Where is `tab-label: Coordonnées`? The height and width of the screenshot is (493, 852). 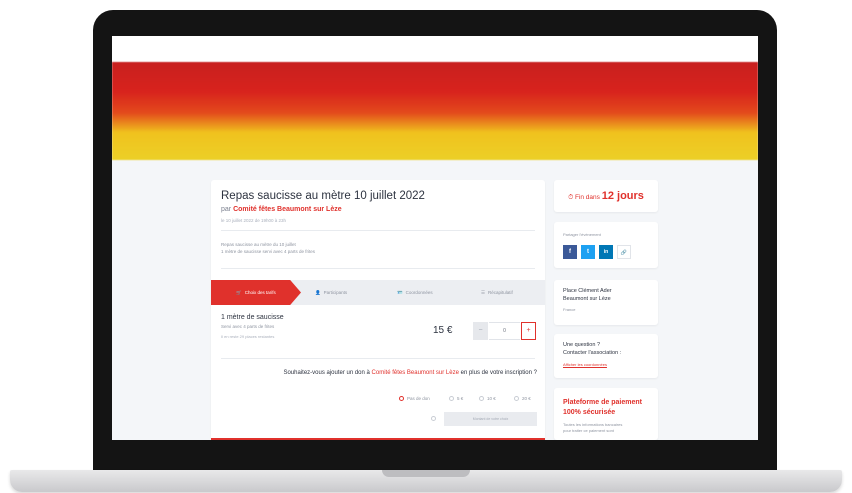
tab-label: Coordonnées is located at coordinates (419, 292).